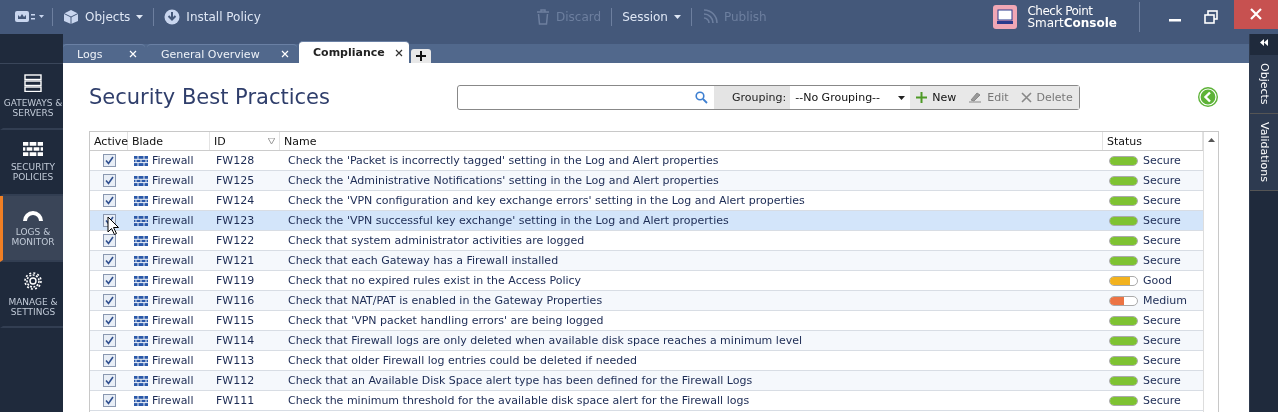  I want to click on table-row: Firewall FW123 Check the 'VPN successful key exchange' setting in the Log and Alert properties Secure, so click(646, 221).